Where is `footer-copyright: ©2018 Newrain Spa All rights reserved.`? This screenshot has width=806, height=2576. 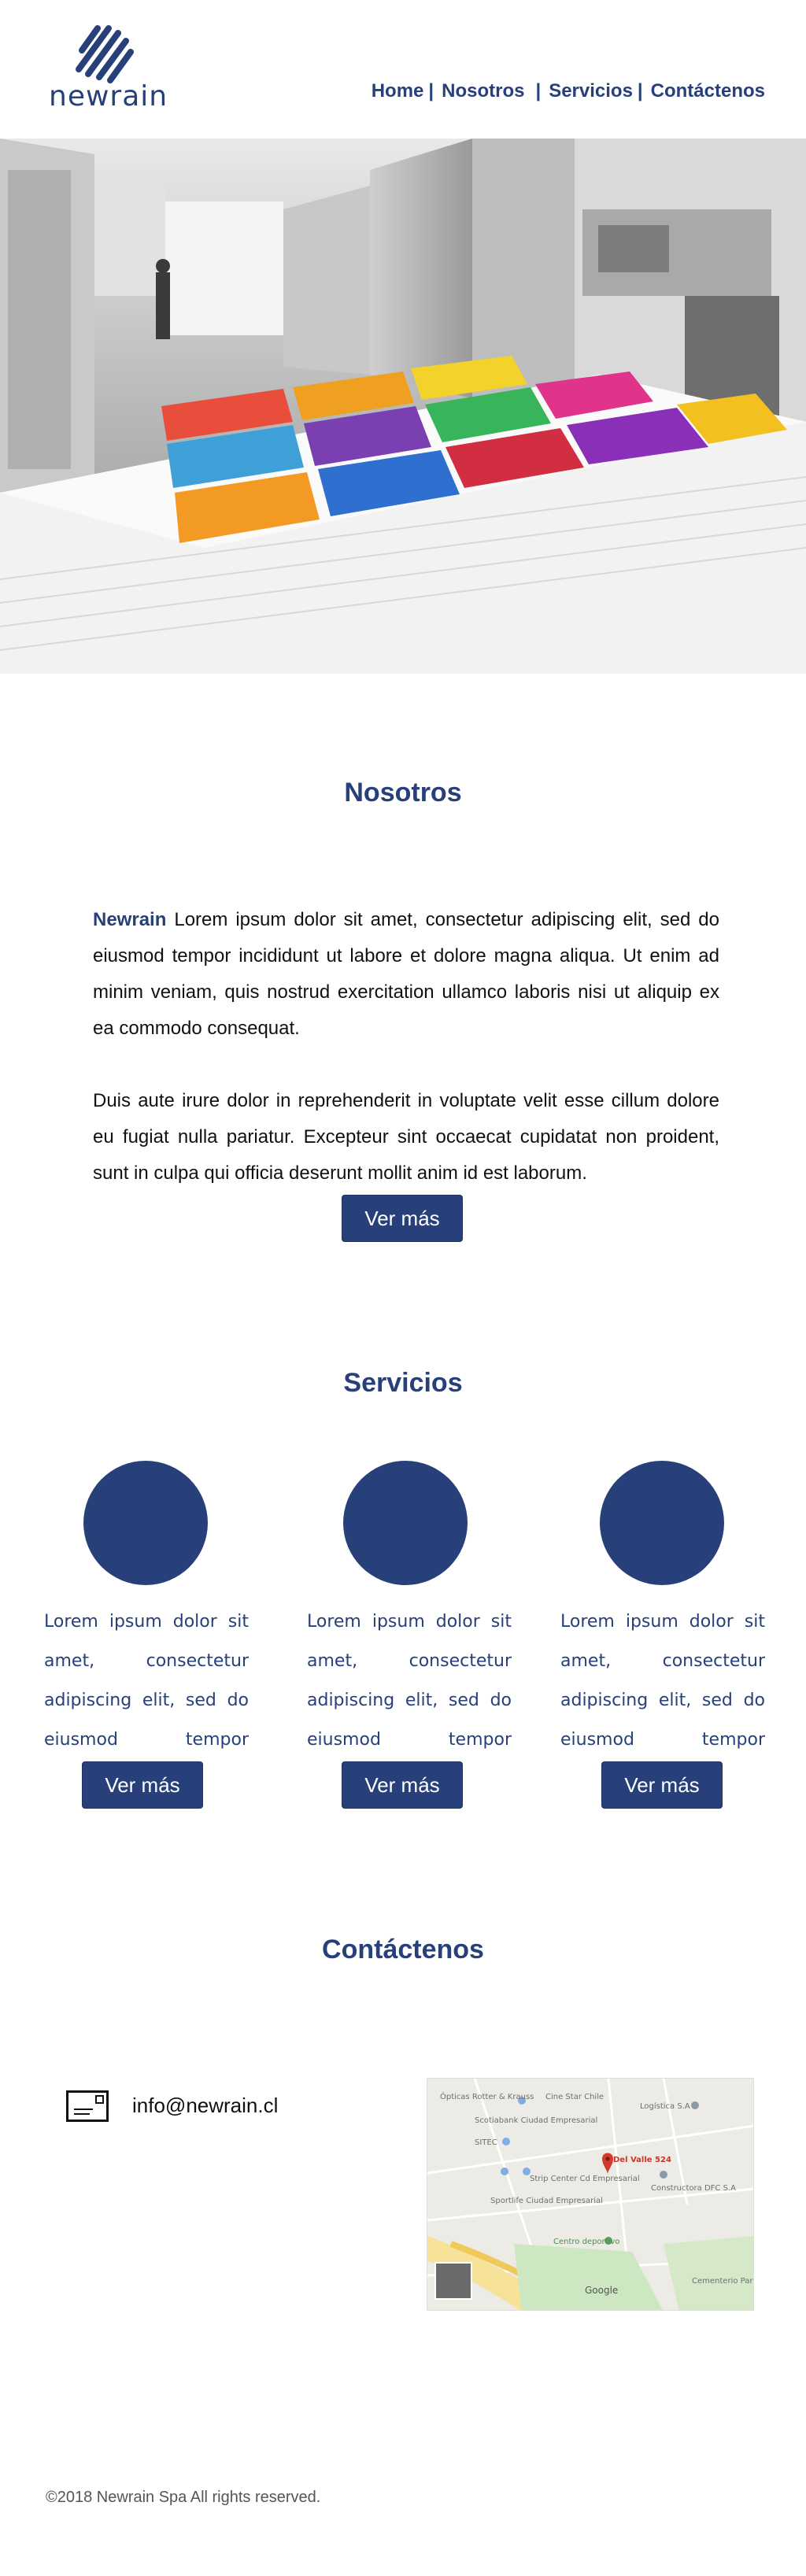 footer-copyright: ©2018 Newrain Spa All rights reserved. is located at coordinates (183, 2497).